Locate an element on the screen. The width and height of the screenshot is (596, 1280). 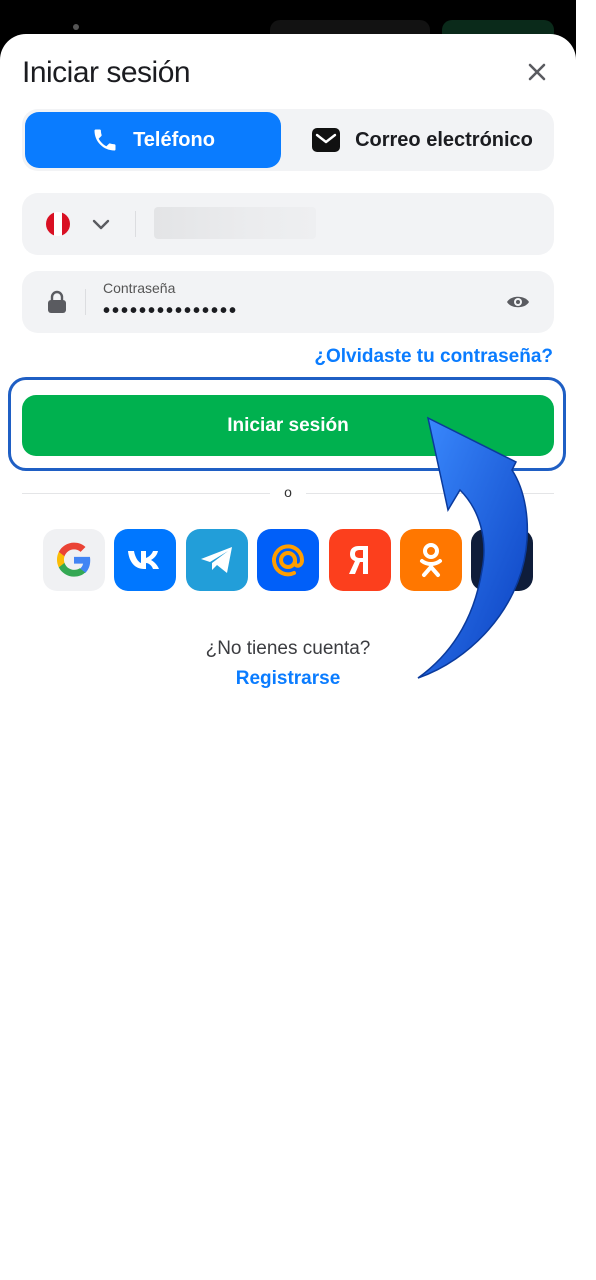
divider-line is located at coordinates (146, 493).